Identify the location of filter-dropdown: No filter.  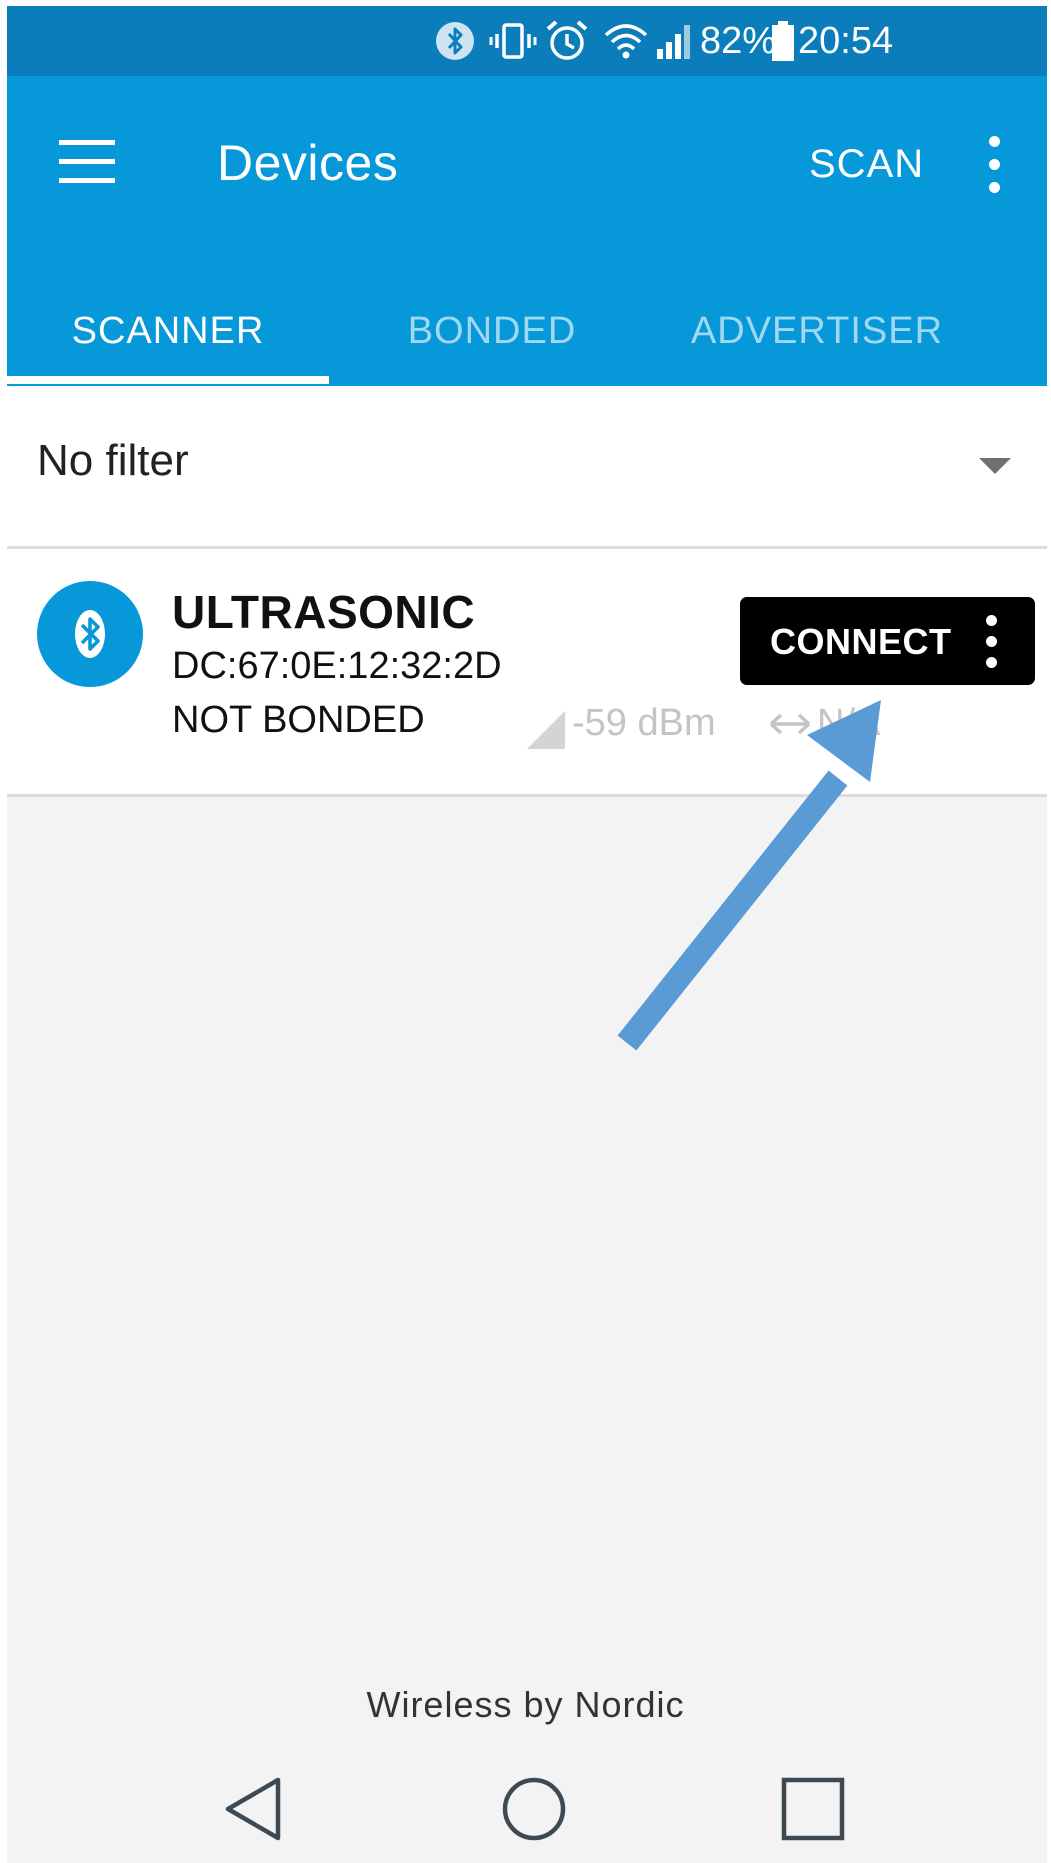
(527, 467).